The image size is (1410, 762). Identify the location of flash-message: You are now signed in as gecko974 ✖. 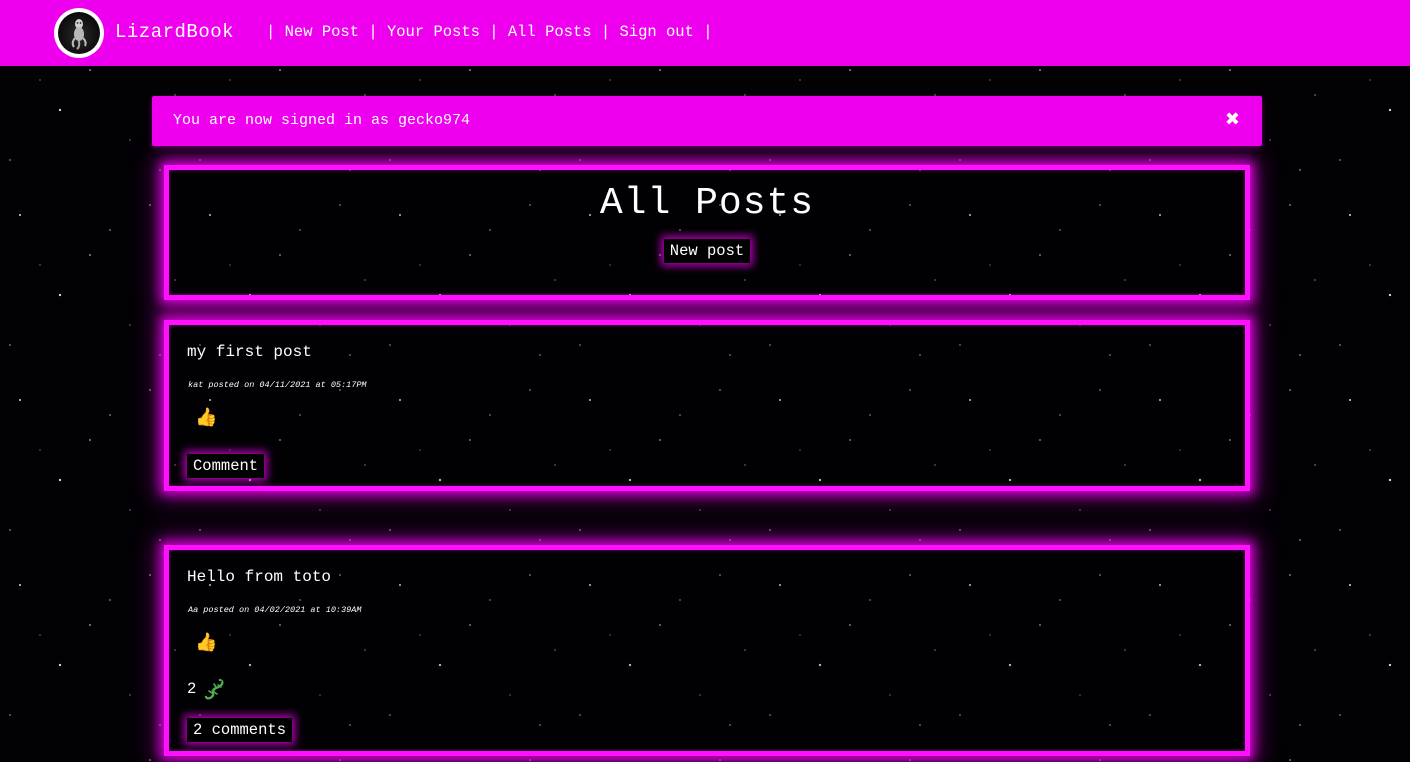
(707, 121).